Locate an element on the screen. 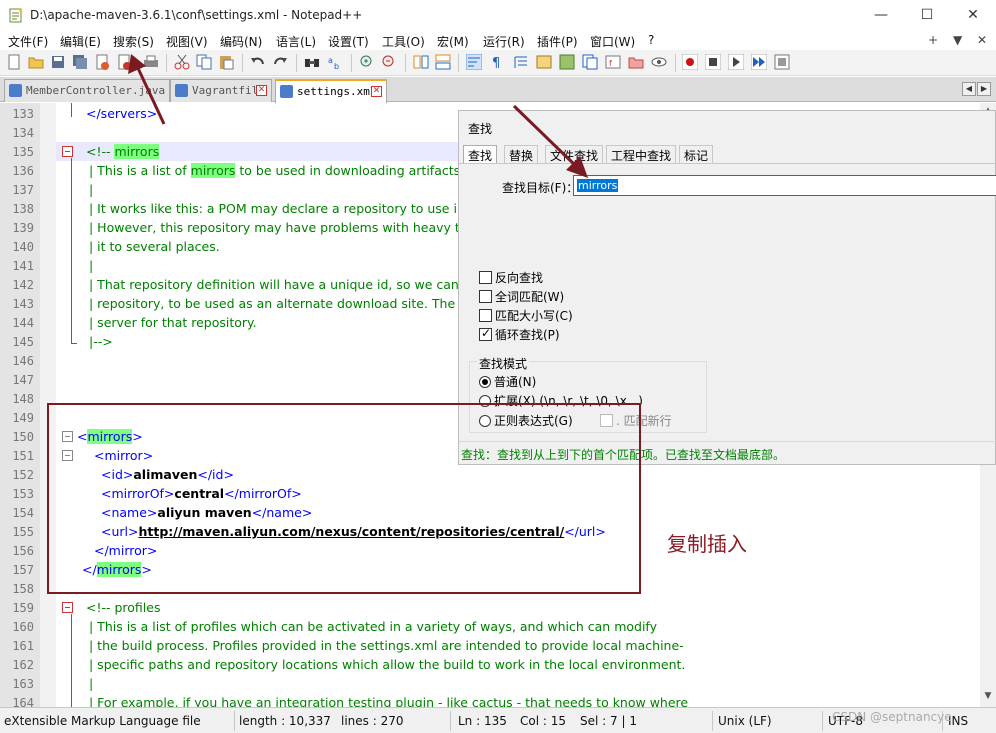 The image size is (996, 733). tab-find: 查找 is located at coordinates (480, 154).